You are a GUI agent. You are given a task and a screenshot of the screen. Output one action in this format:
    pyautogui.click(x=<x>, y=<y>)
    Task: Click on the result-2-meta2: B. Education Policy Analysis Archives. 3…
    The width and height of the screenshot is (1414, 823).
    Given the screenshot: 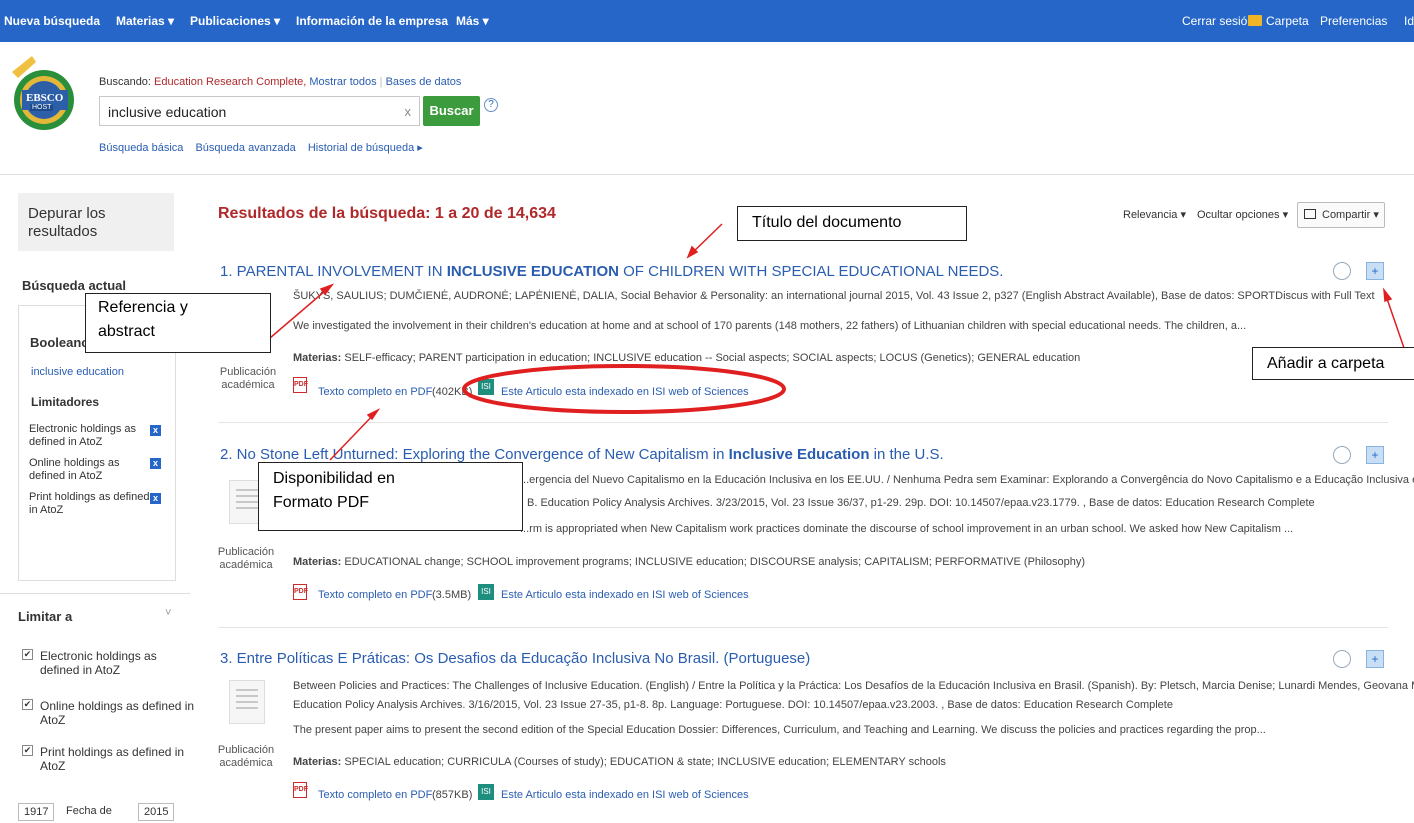 What is the action you would take?
    pyautogui.click(x=921, y=503)
    